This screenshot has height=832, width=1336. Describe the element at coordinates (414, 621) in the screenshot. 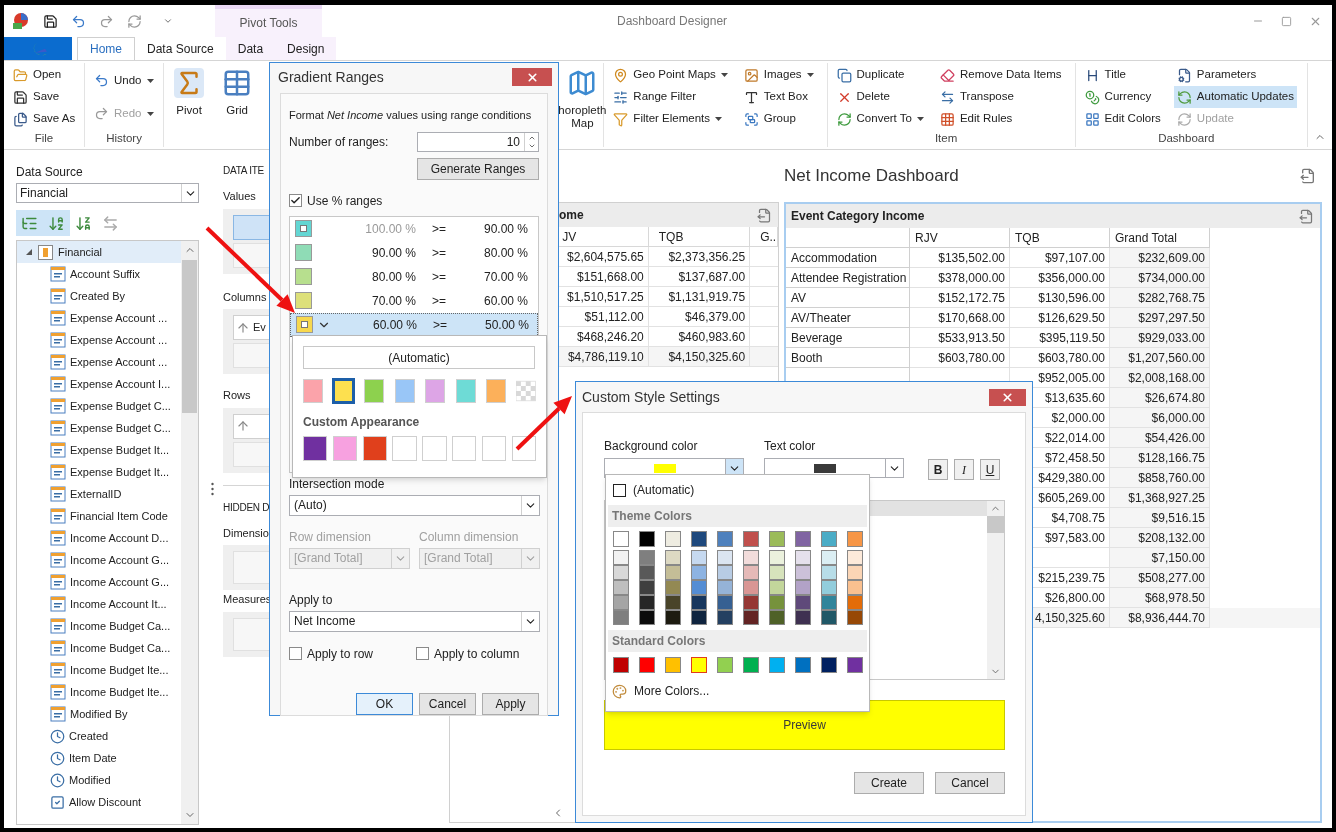

I see `apply-to-select: Net Income` at that location.